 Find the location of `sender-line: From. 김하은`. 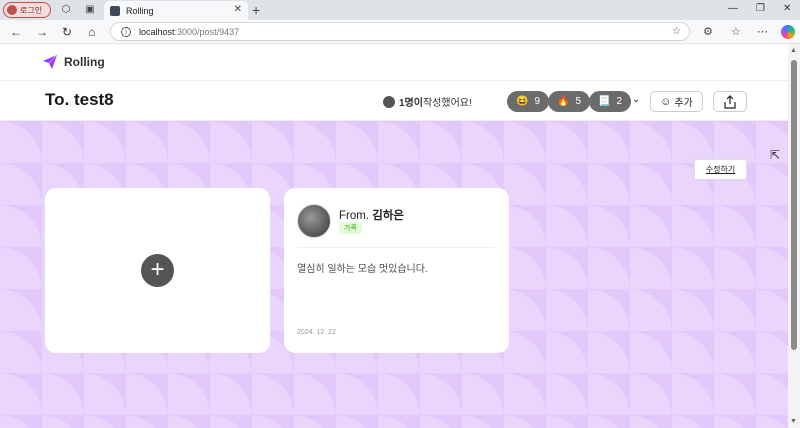

sender-line: From. 김하은 is located at coordinates (371, 215).